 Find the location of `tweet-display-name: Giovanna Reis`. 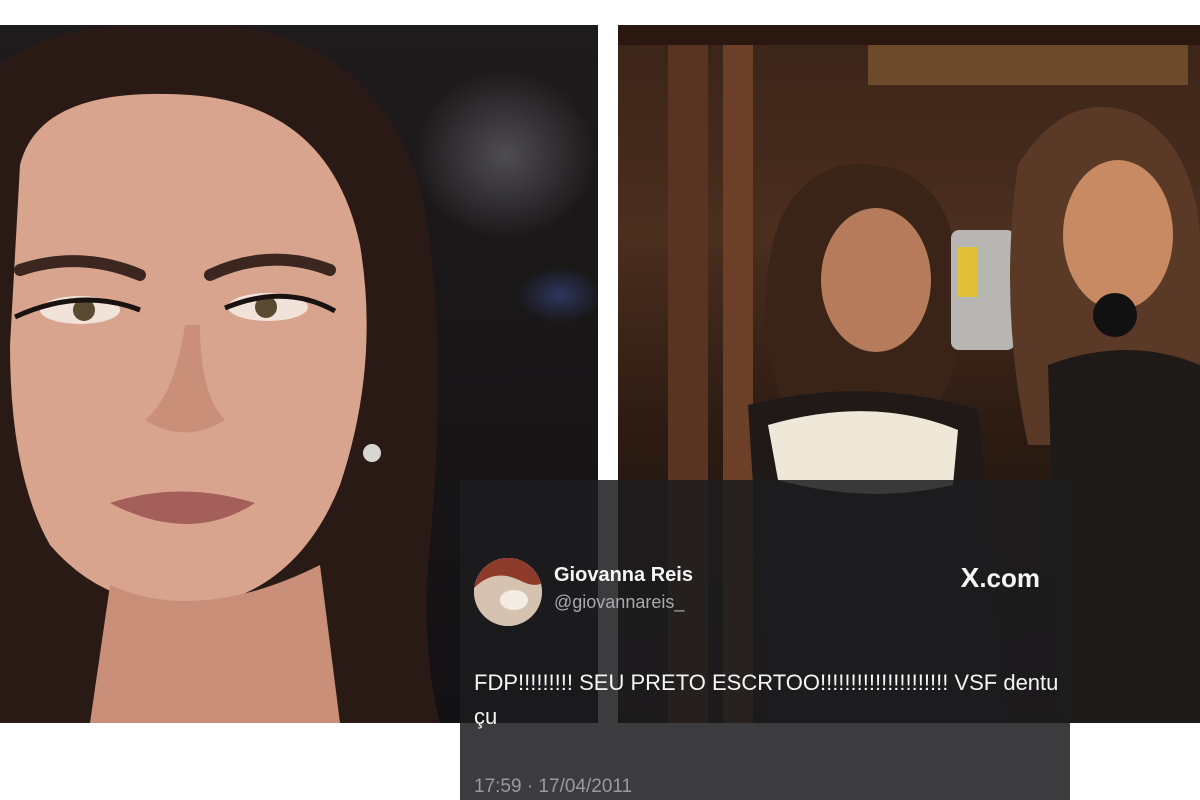

tweet-display-name: Giovanna Reis is located at coordinates (623, 575).